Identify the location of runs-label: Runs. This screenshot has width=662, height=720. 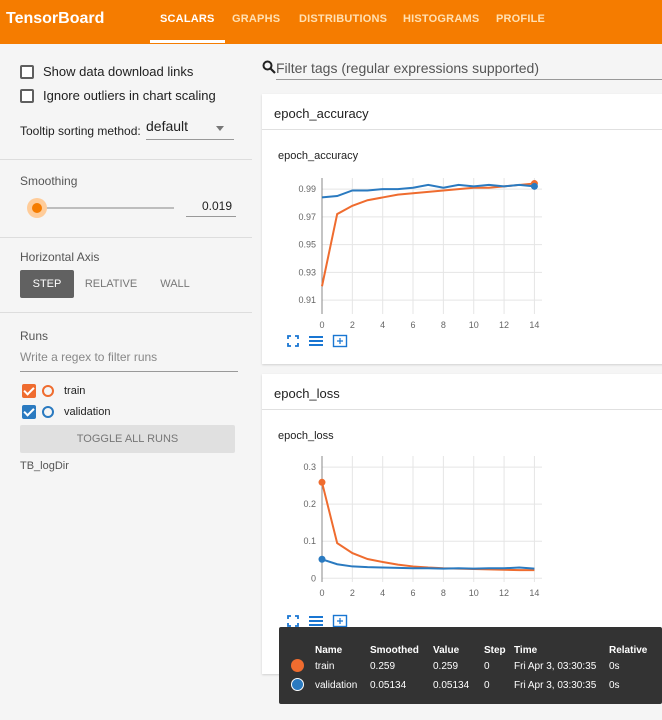
(34, 336).